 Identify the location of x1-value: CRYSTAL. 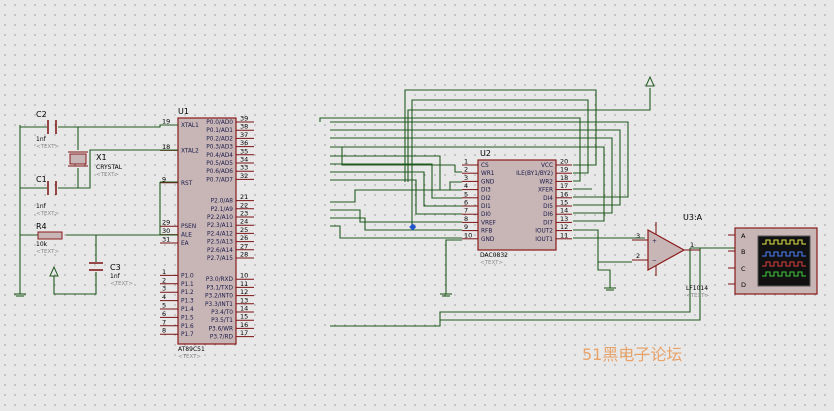
(109, 167).